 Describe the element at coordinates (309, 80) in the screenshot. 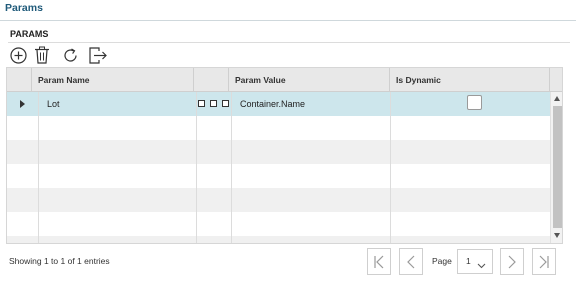

I see `column-header-param-value: Param Value` at that location.